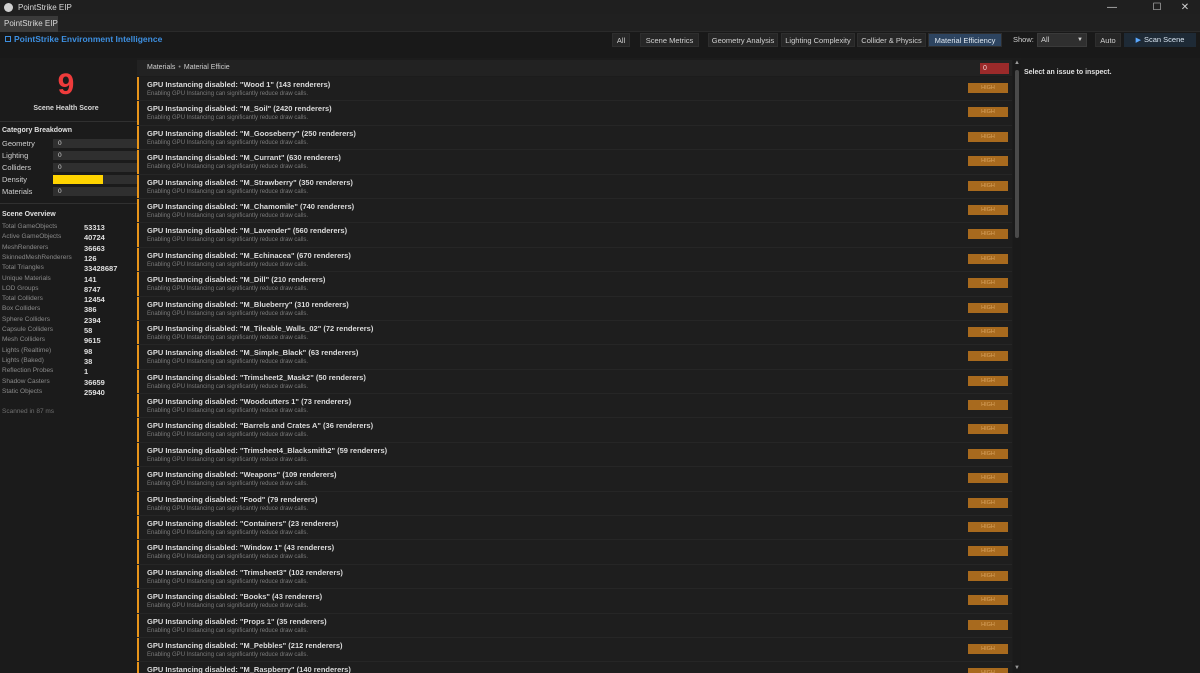  I want to click on scroll-down-icon: ▼, so click(1017, 668).